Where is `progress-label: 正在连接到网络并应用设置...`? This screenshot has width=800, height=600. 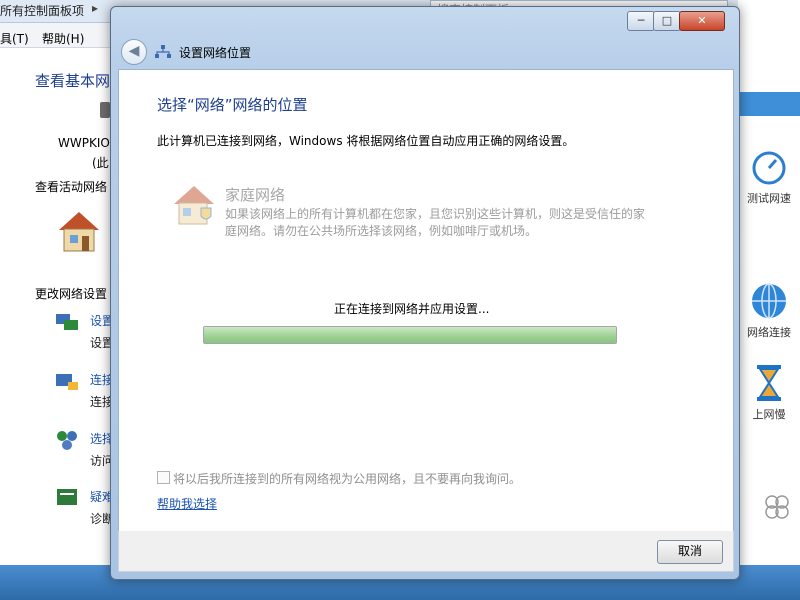
progress-label: 正在连接到网络并应用设置... is located at coordinates (412, 309).